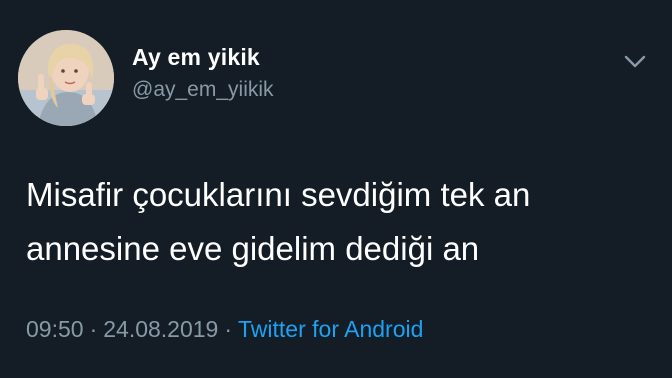 The height and width of the screenshot is (378, 672). What do you see at coordinates (635, 62) in the screenshot?
I see `chevron-down-icon` at bounding box center [635, 62].